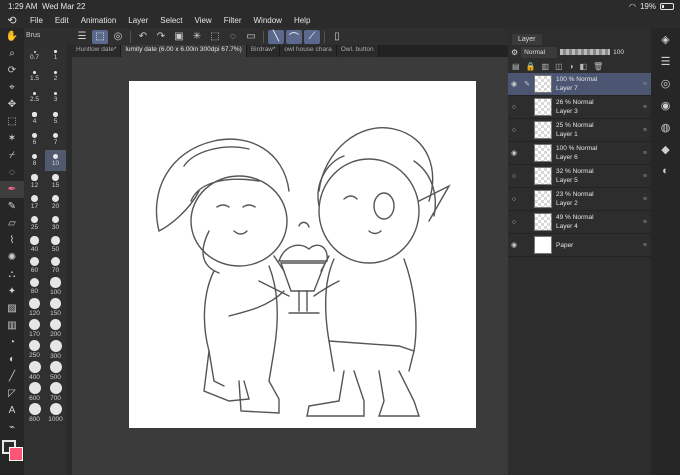 The image size is (680, 475). What do you see at coordinates (665, 149) in the screenshot?
I see `material-icon: ◆` at bounding box center [665, 149].